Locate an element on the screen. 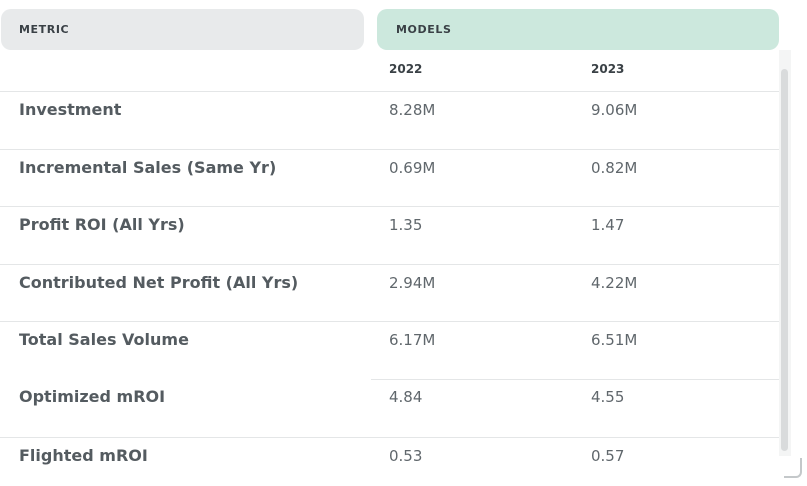  metric-name: Flighted mROI is located at coordinates (83, 455).